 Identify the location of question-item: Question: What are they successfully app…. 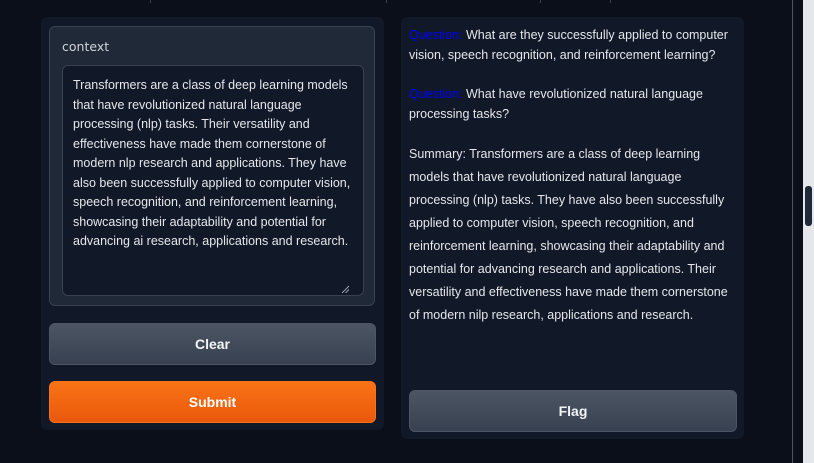
(574, 45).